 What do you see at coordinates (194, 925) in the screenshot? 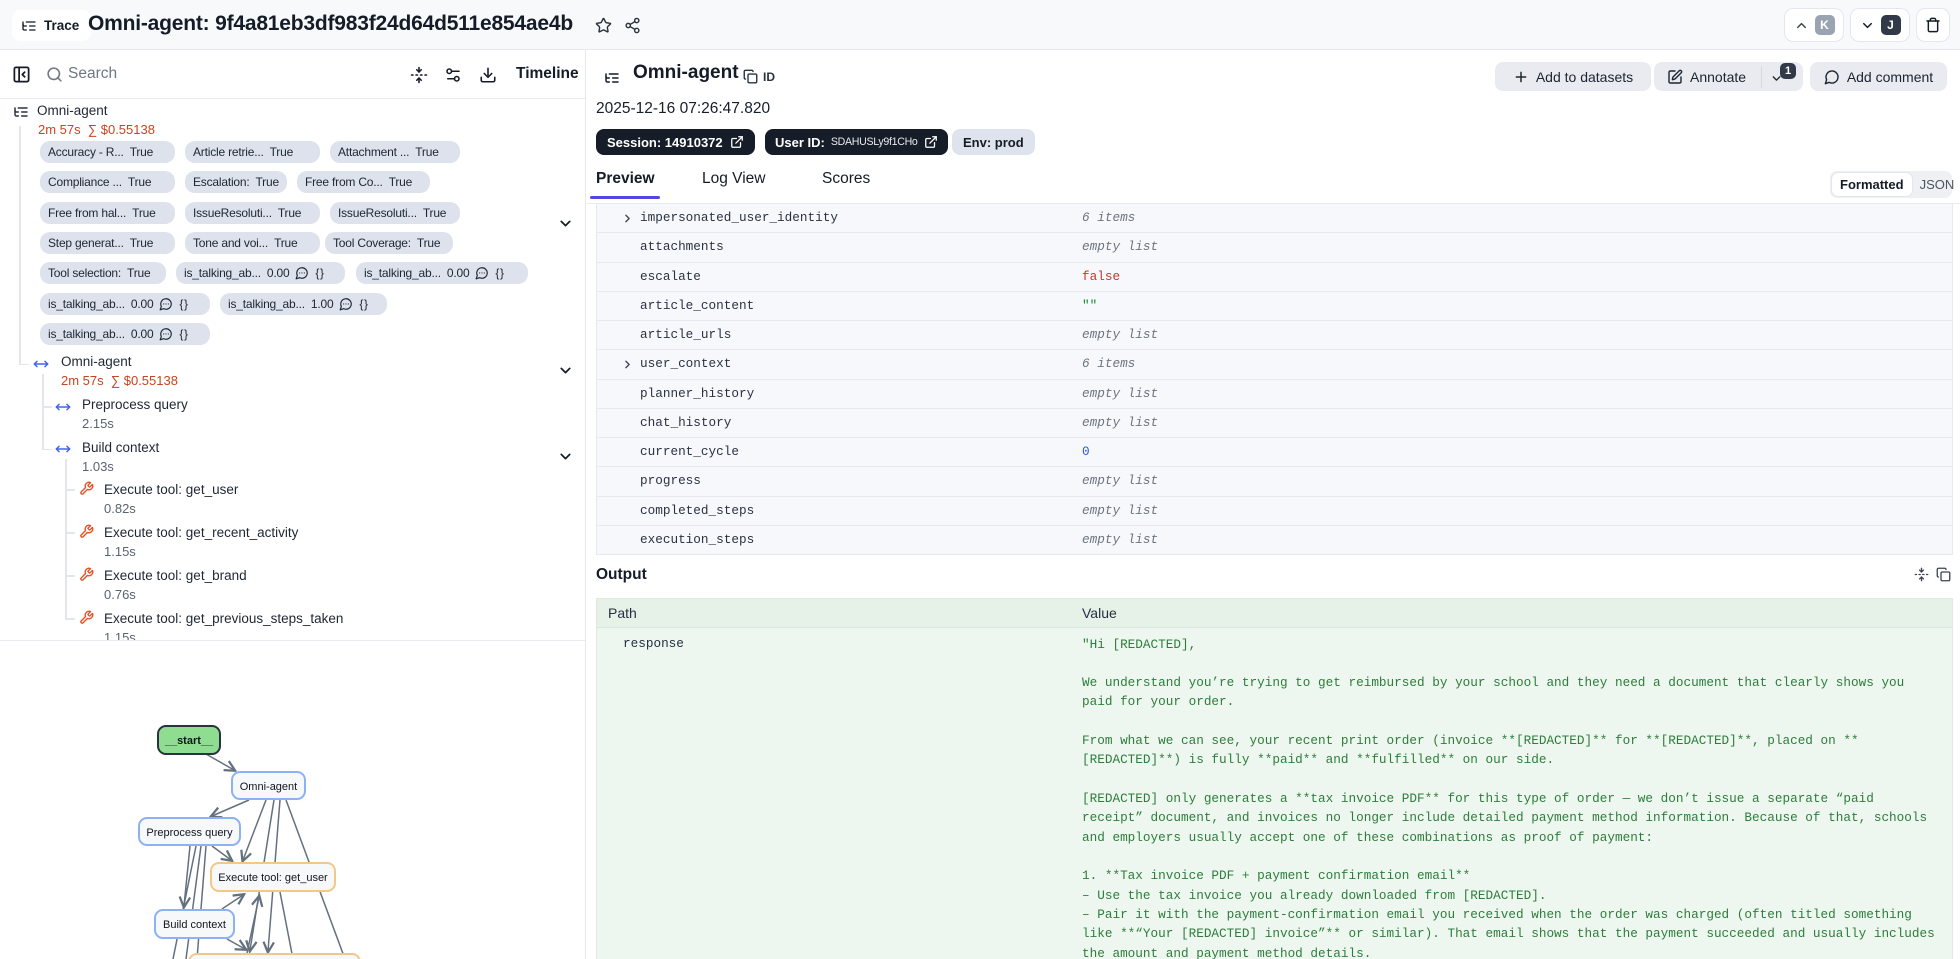
I see `svg-text: Build context` at bounding box center [194, 925].